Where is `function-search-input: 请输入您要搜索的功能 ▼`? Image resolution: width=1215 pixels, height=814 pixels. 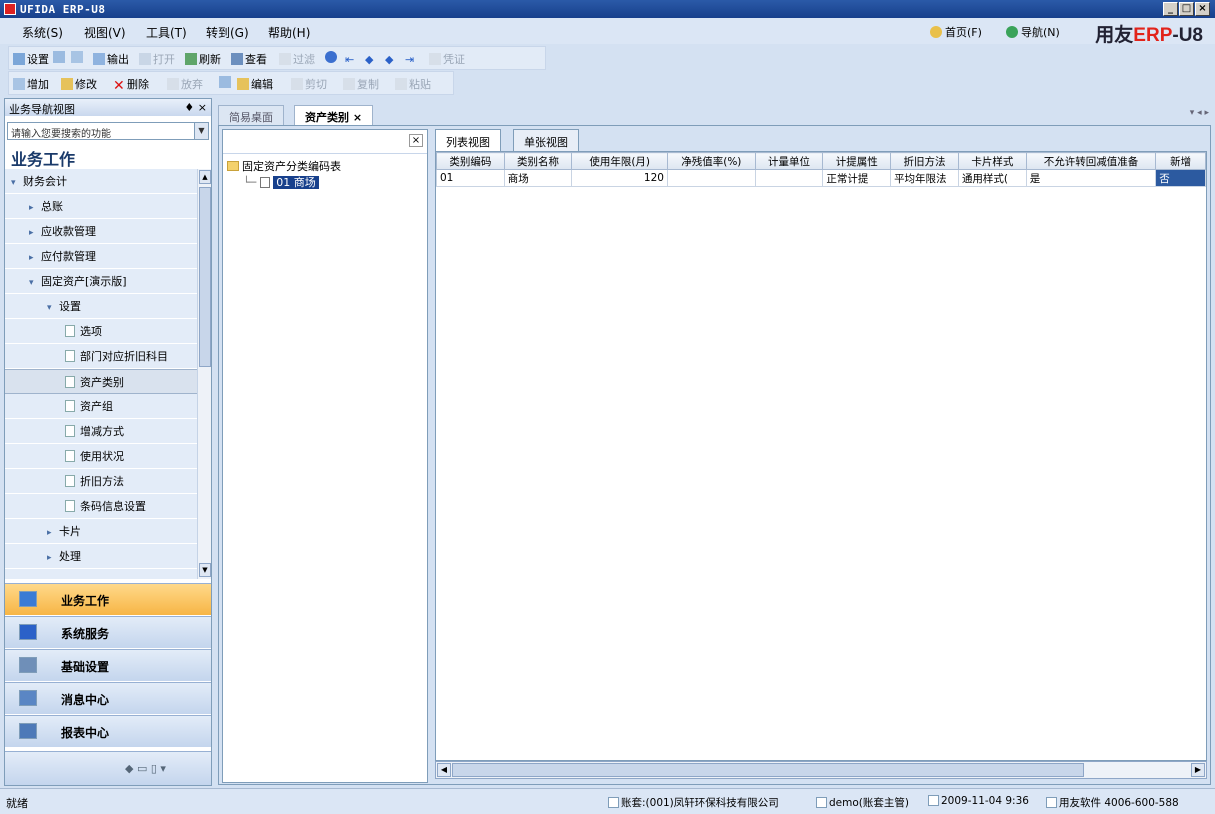
function-search-input: 请输入您要搜索的功能 ▼ is located at coordinates (108, 131).